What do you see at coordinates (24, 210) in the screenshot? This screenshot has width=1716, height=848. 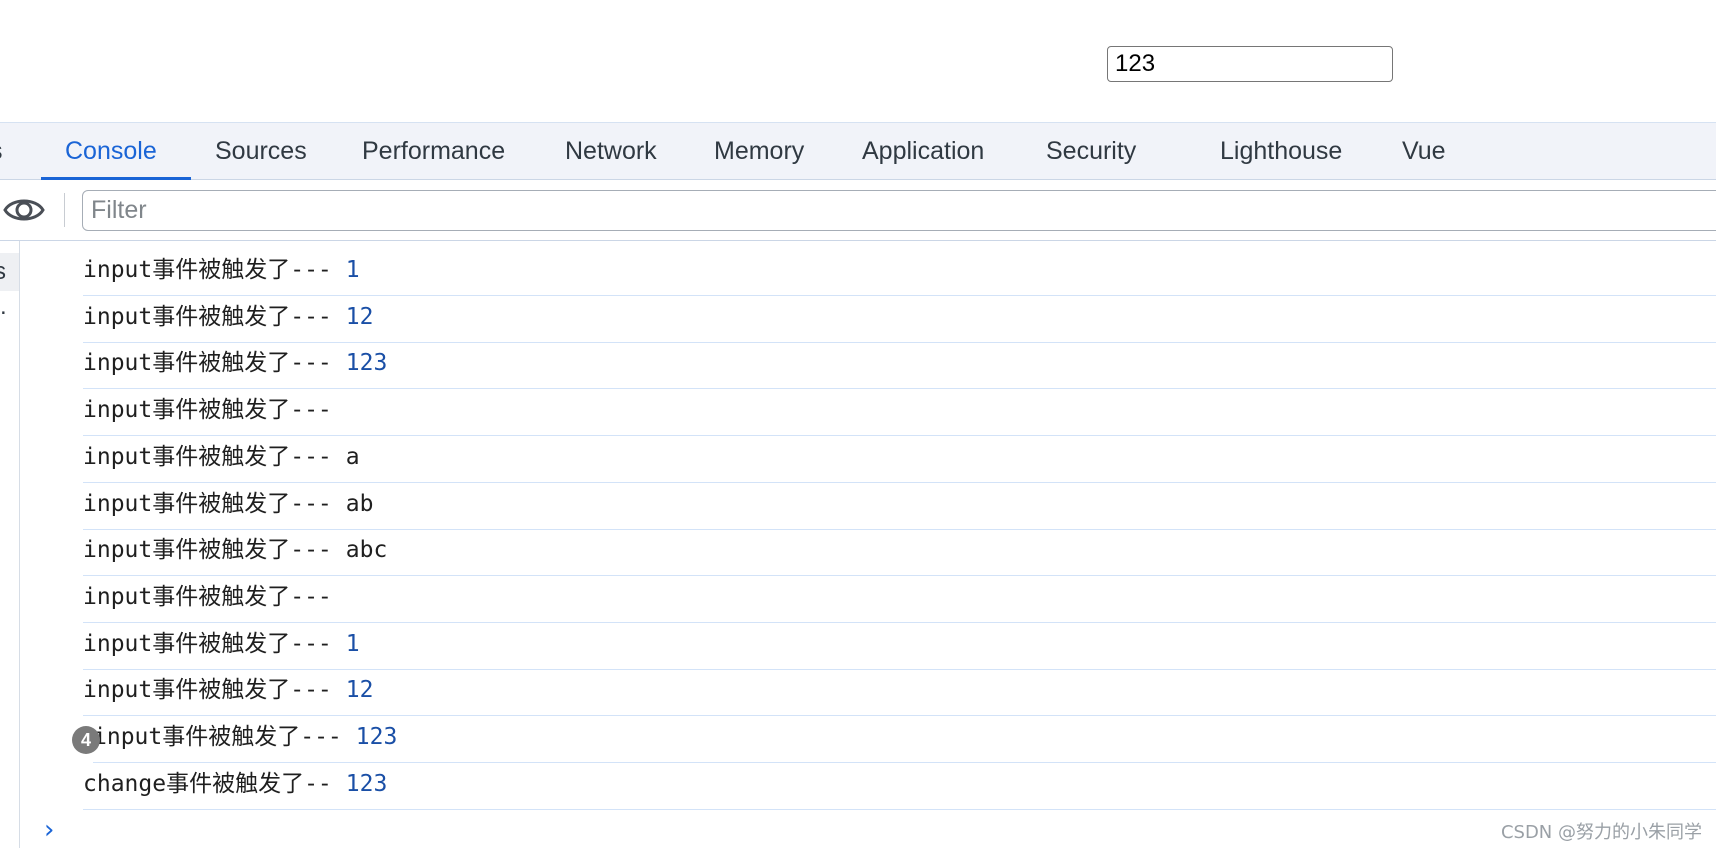 I see `eye-icon` at bounding box center [24, 210].